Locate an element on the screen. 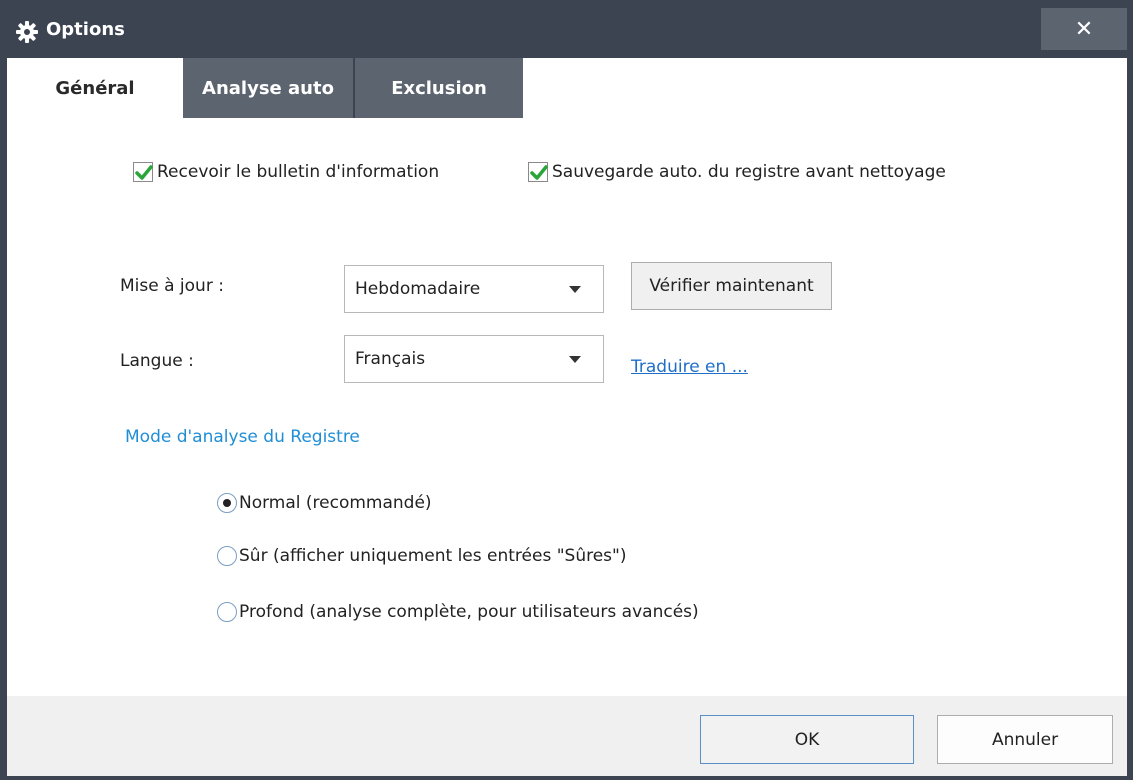 This screenshot has height=780, width=1133. tab-auto-scan: Analyse auto is located at coordinates (269, 88).